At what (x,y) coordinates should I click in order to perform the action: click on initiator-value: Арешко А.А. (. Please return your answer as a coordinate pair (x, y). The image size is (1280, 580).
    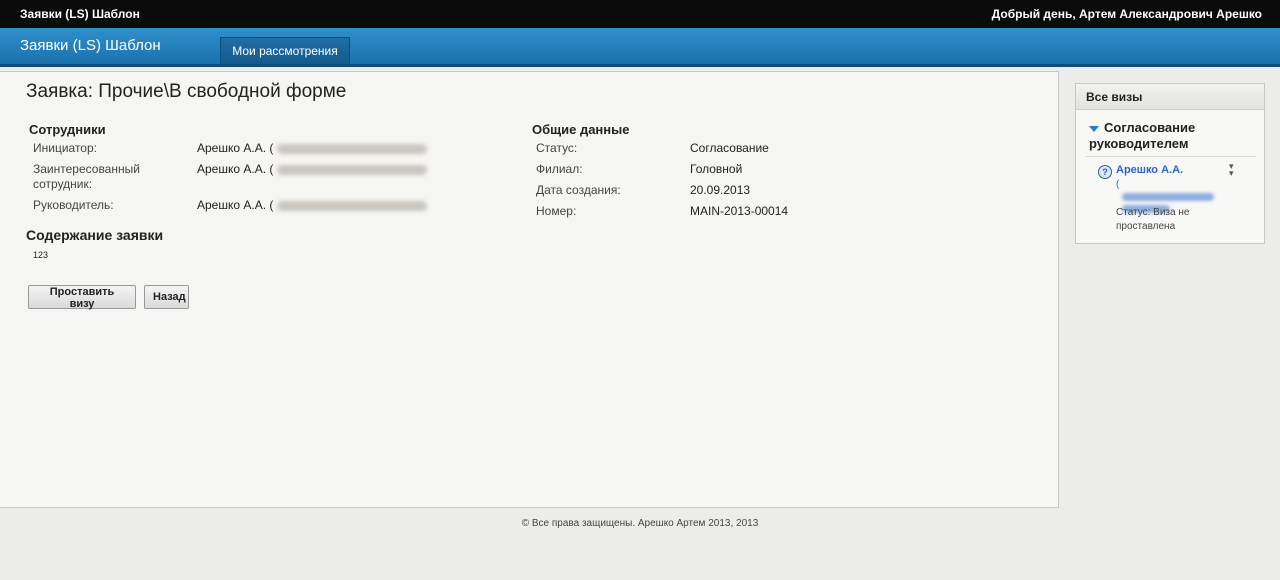
    Looking at the image, I should click on (312, 148).